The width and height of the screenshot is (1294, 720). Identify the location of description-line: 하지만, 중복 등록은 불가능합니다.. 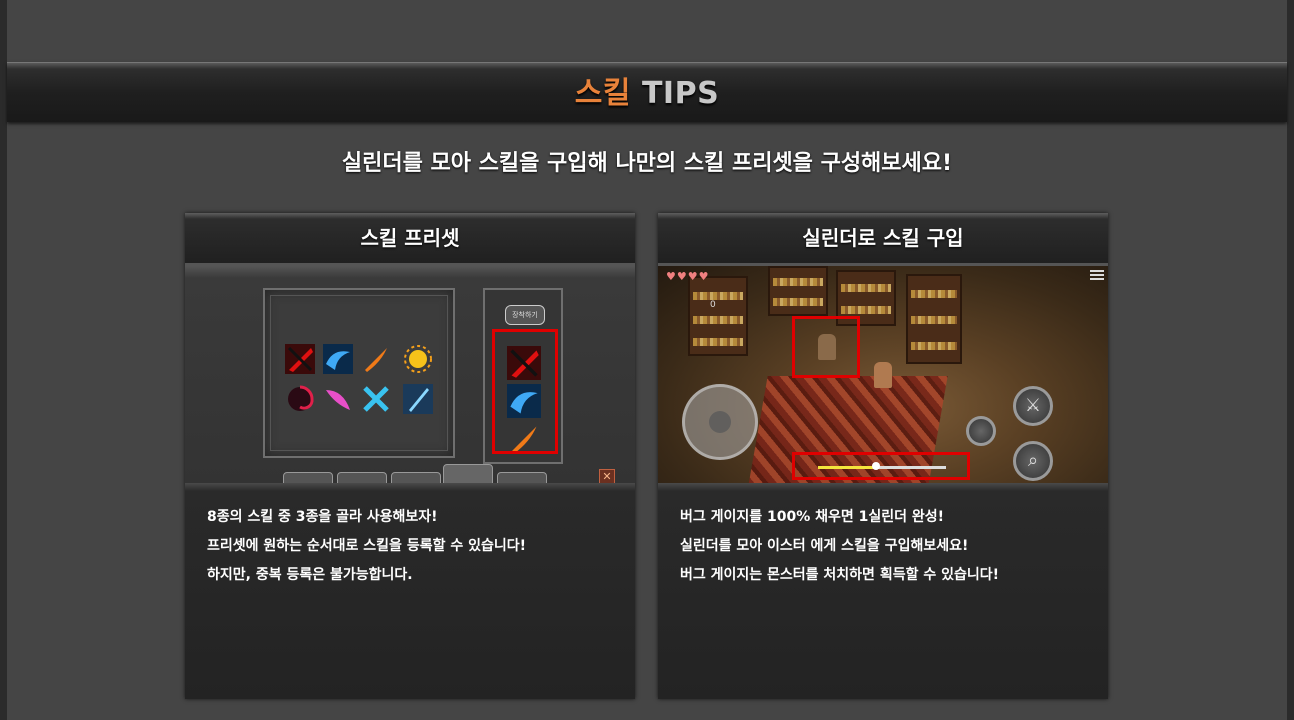
(310, 575).